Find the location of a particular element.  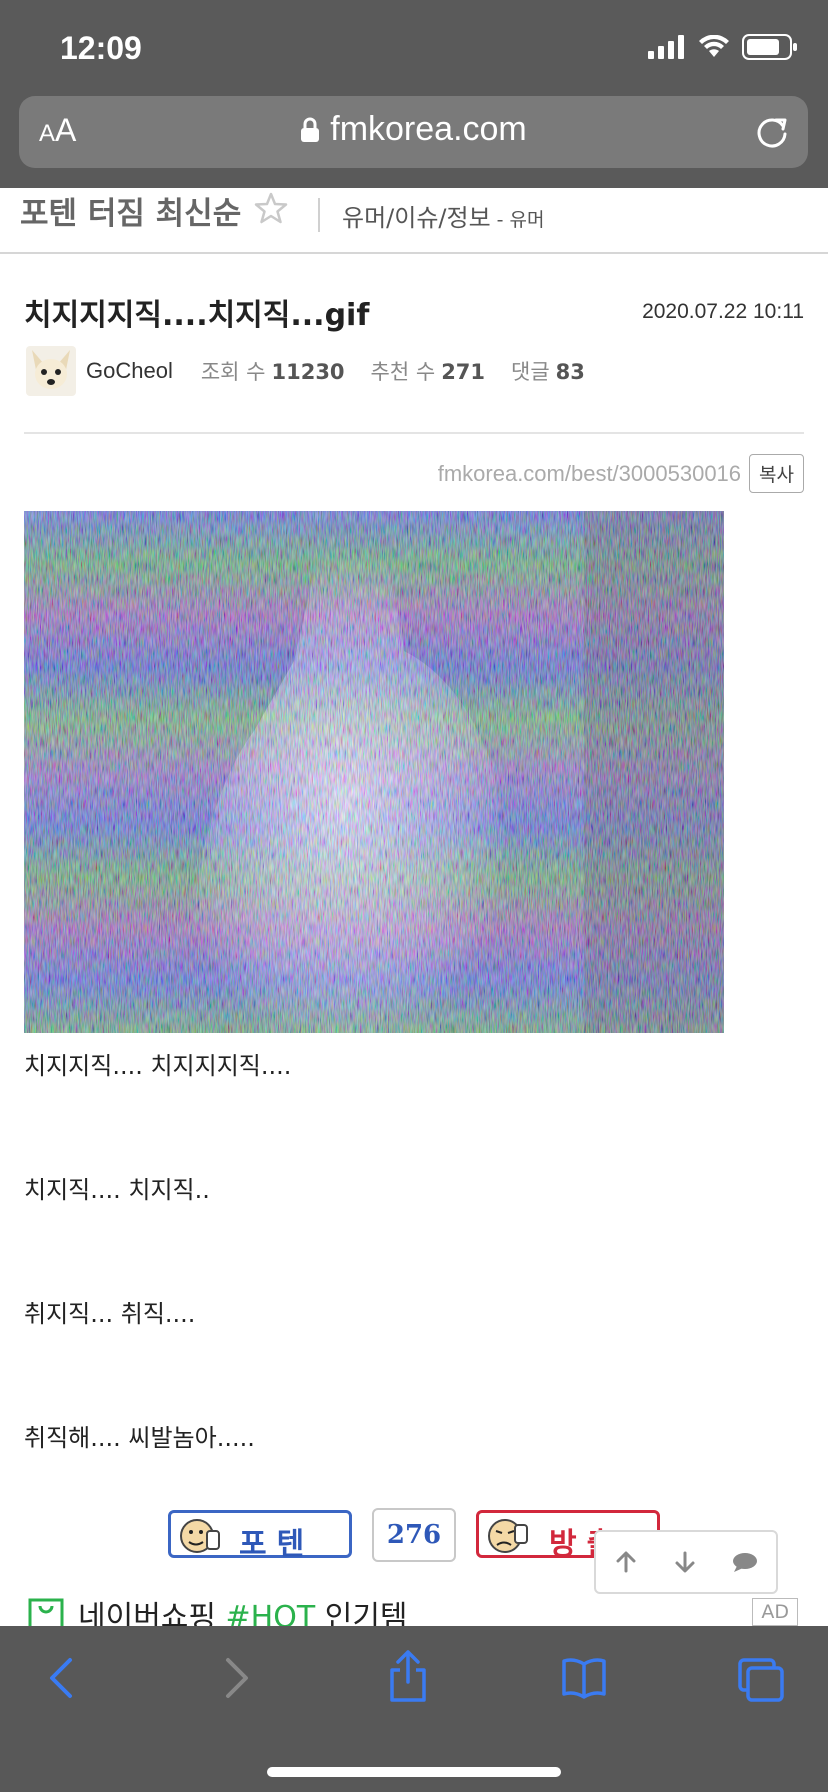

favorite-star-icon is located at coordinates (271, 208).